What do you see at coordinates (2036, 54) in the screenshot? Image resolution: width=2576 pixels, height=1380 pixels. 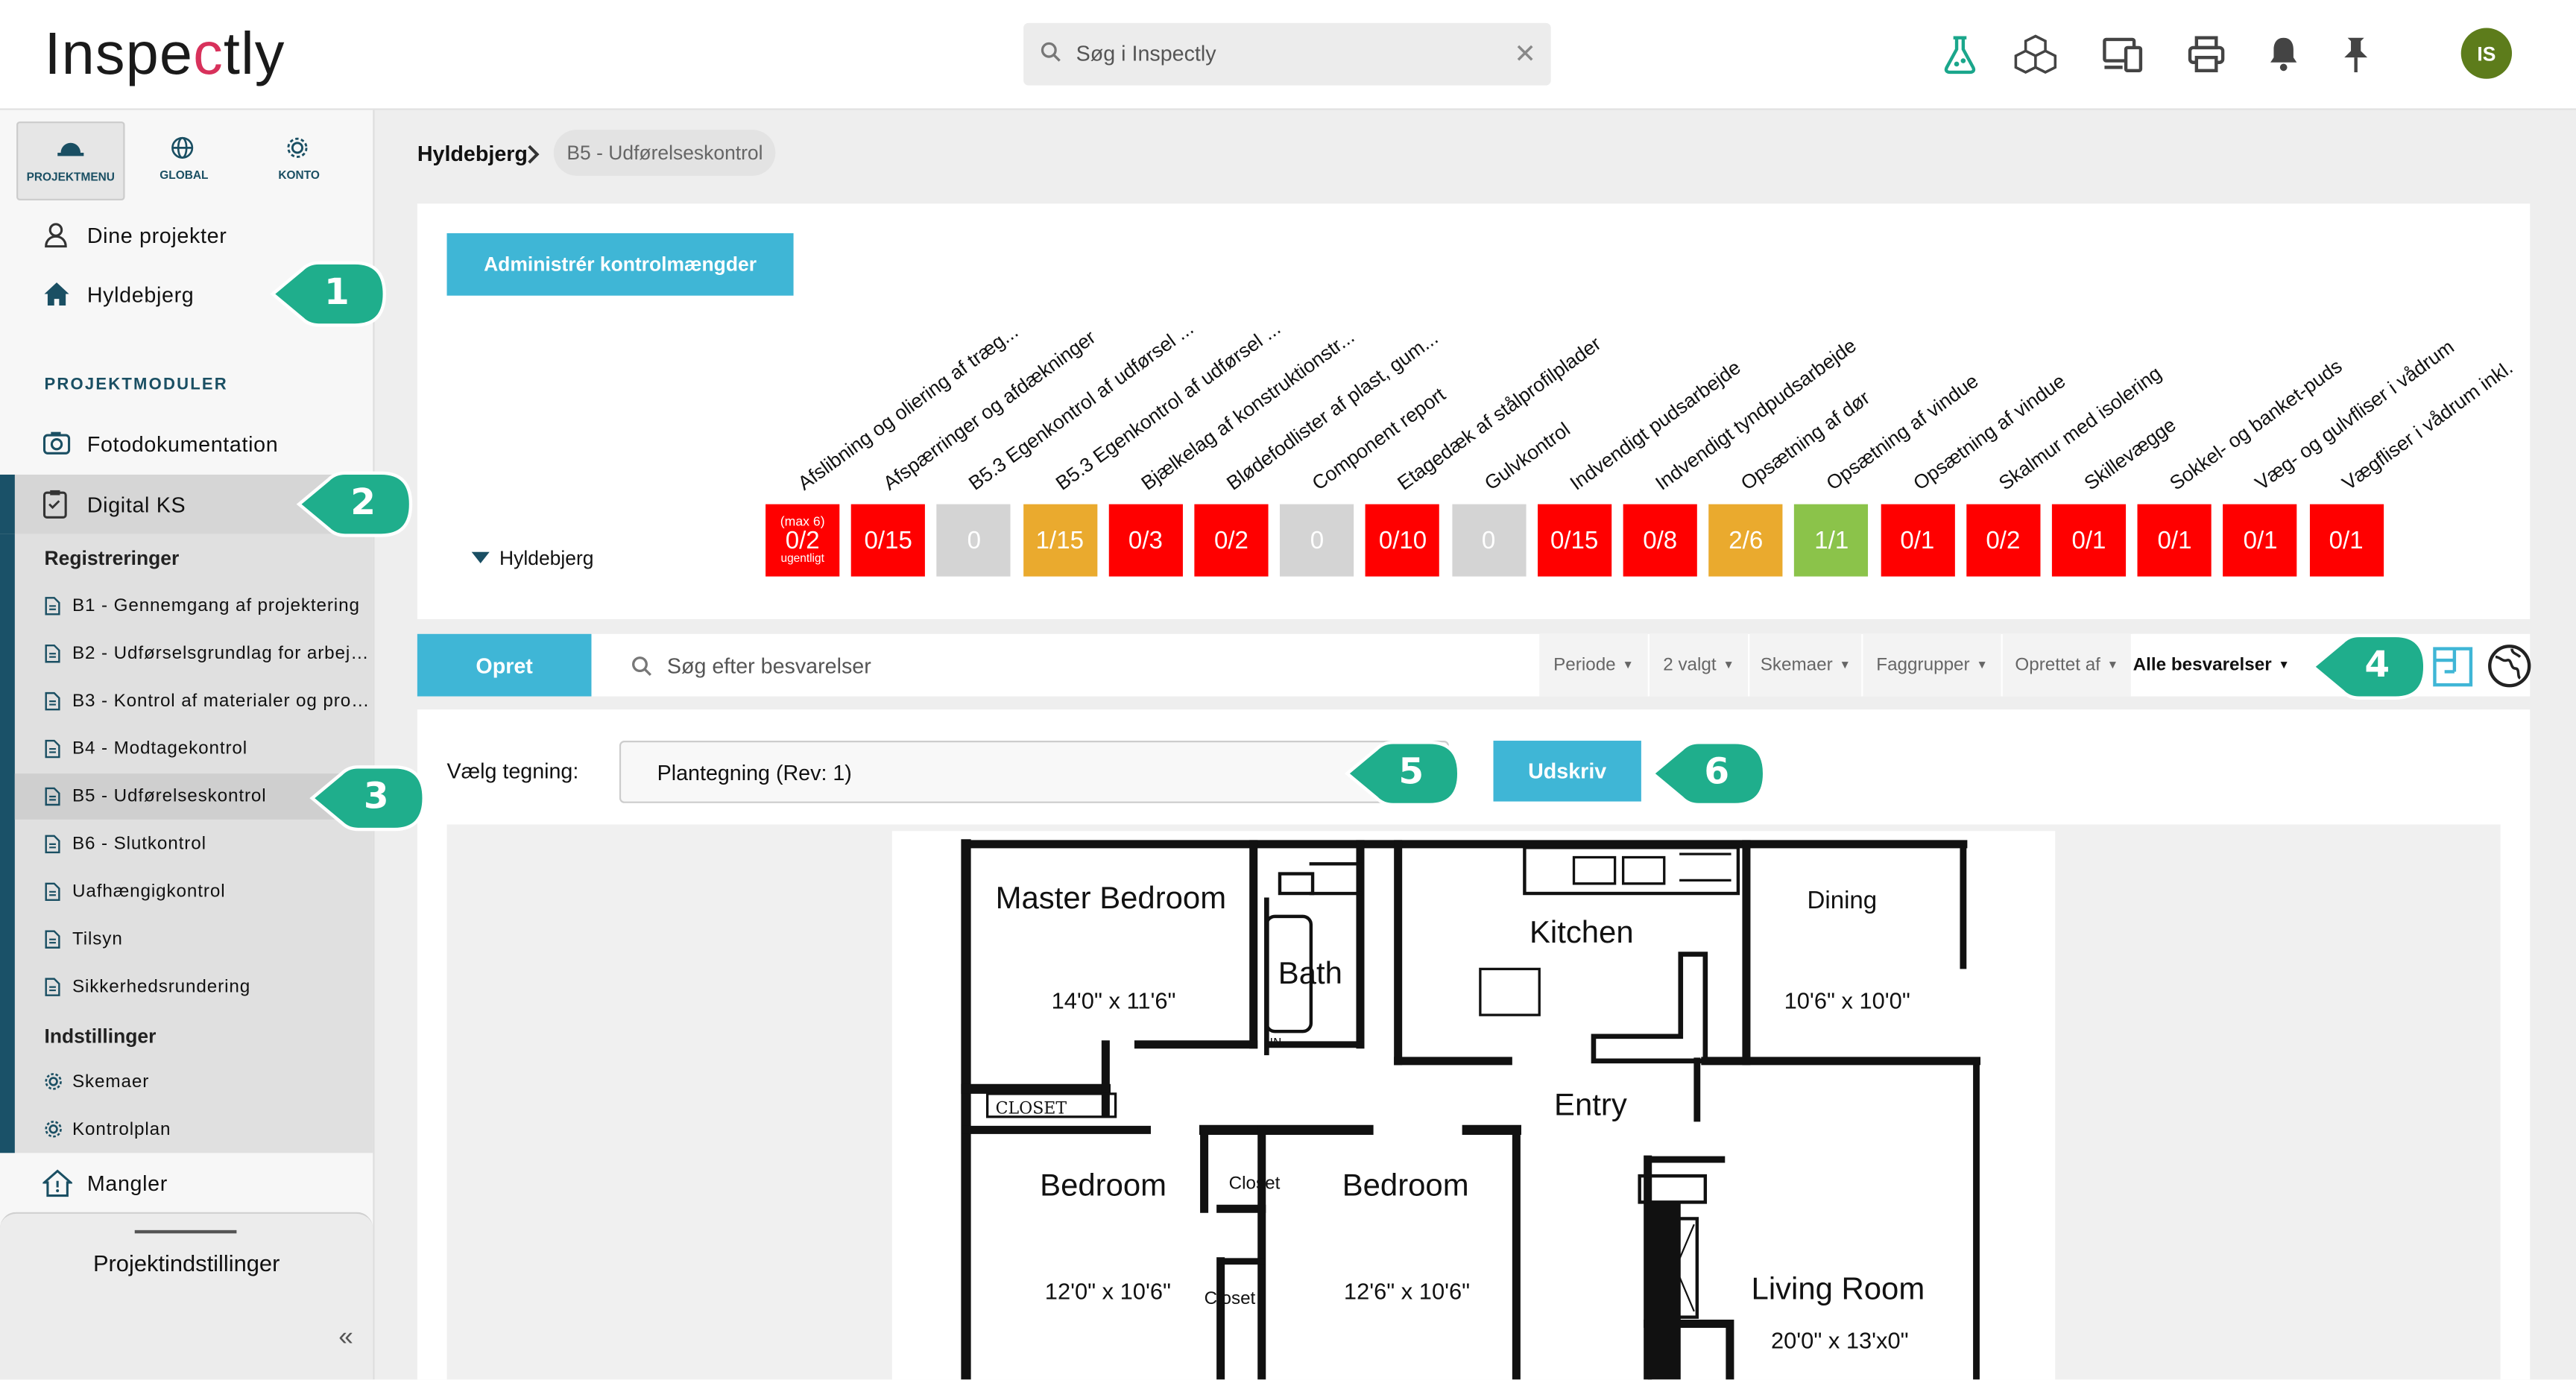 I see `cubes-icon` at bounding box center [2036, 54].